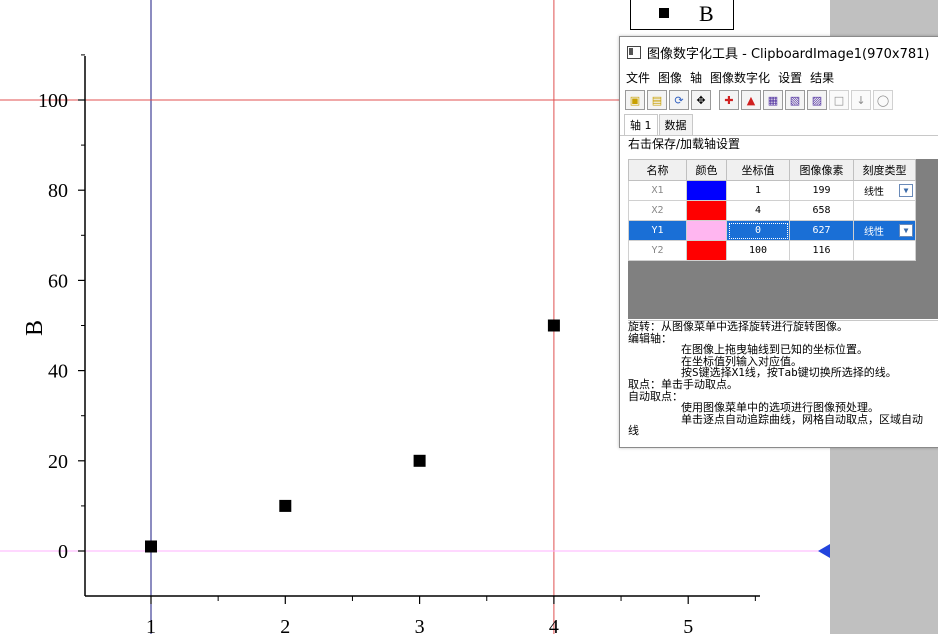  Describe the element at coordinates (883, 100) in the screenshot. I see `disabled-clear-icon: ◯` at that location.